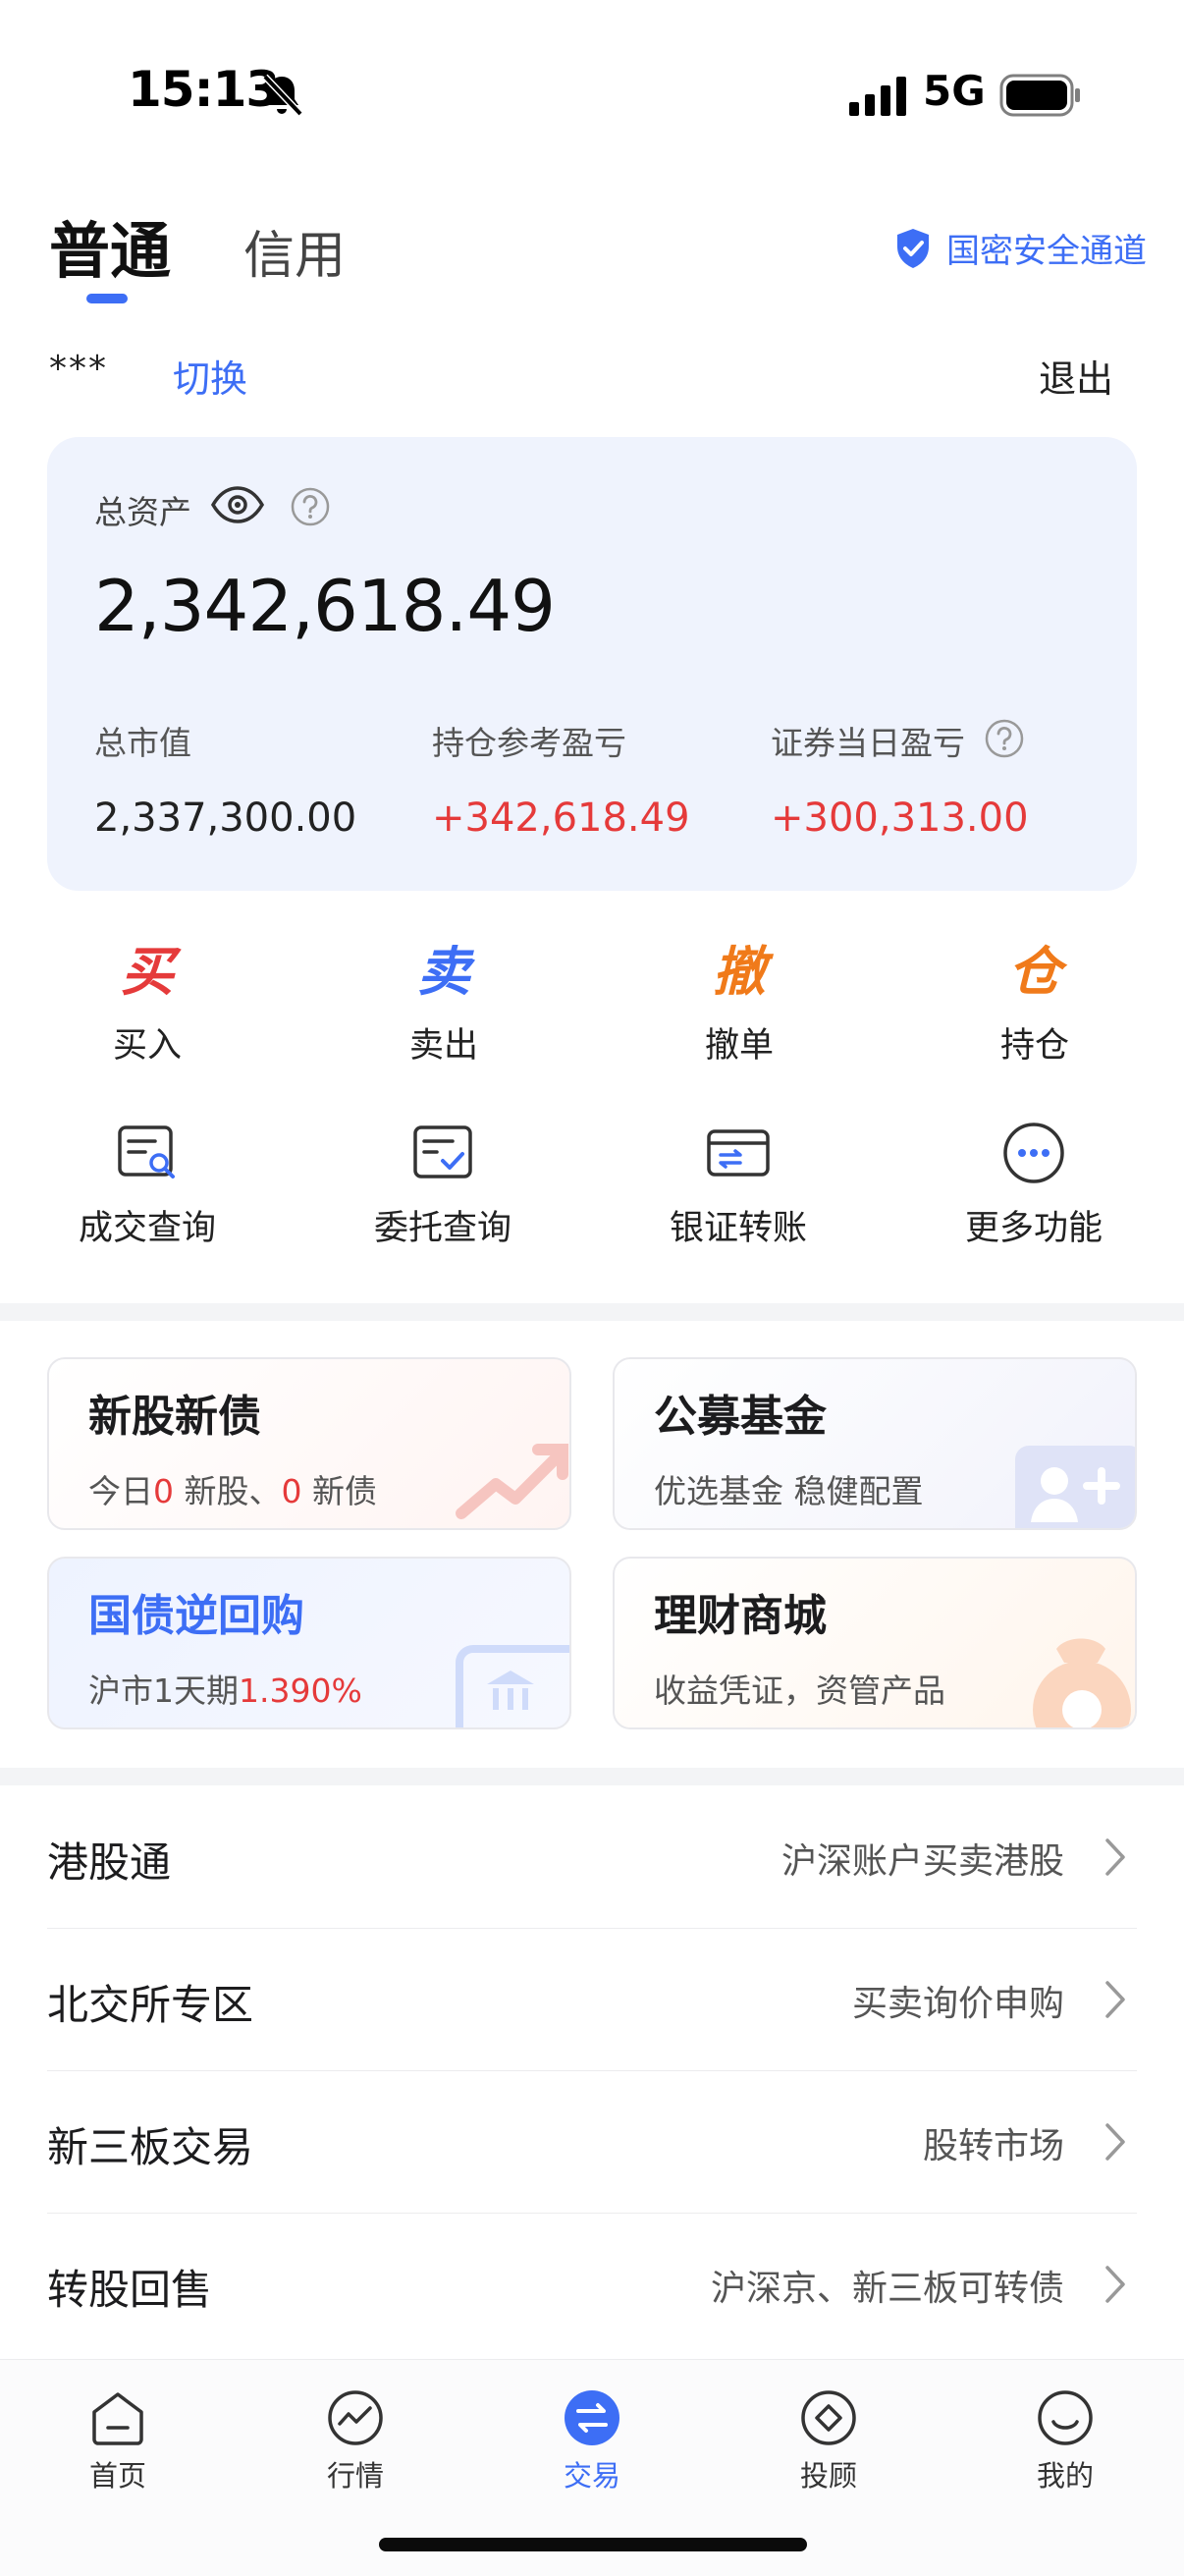  I want to click on account-masked: ***, so click(78, 369).